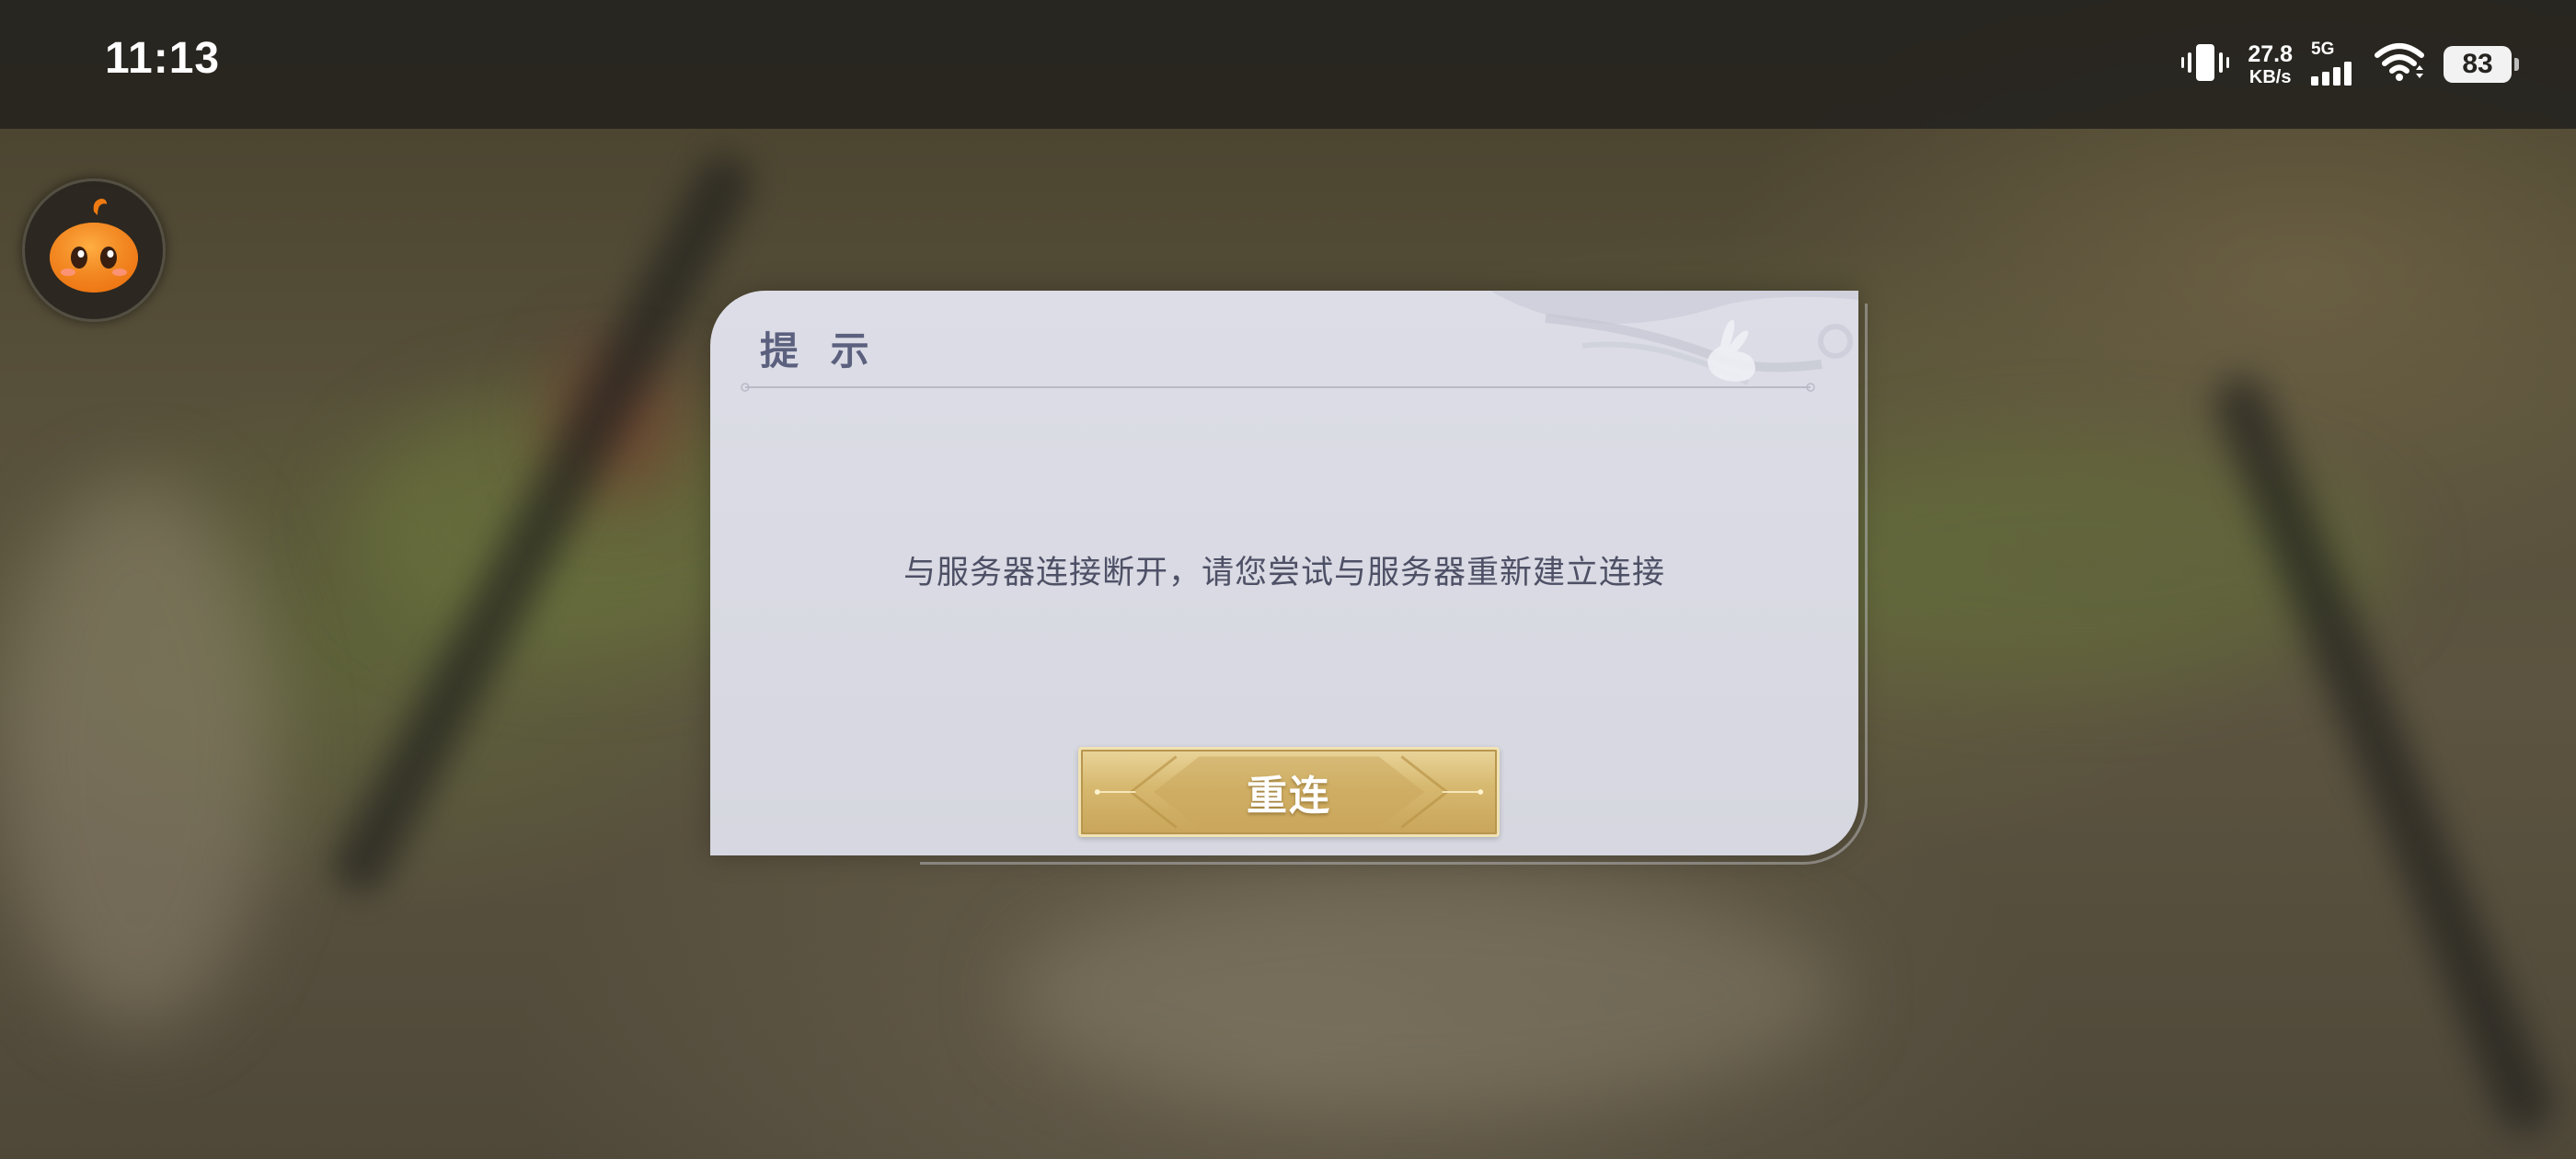 The height and width of the screenshot is (1159, 2576). I want to click on network-speed: 27.8 KB/s, so click(2270, 63).